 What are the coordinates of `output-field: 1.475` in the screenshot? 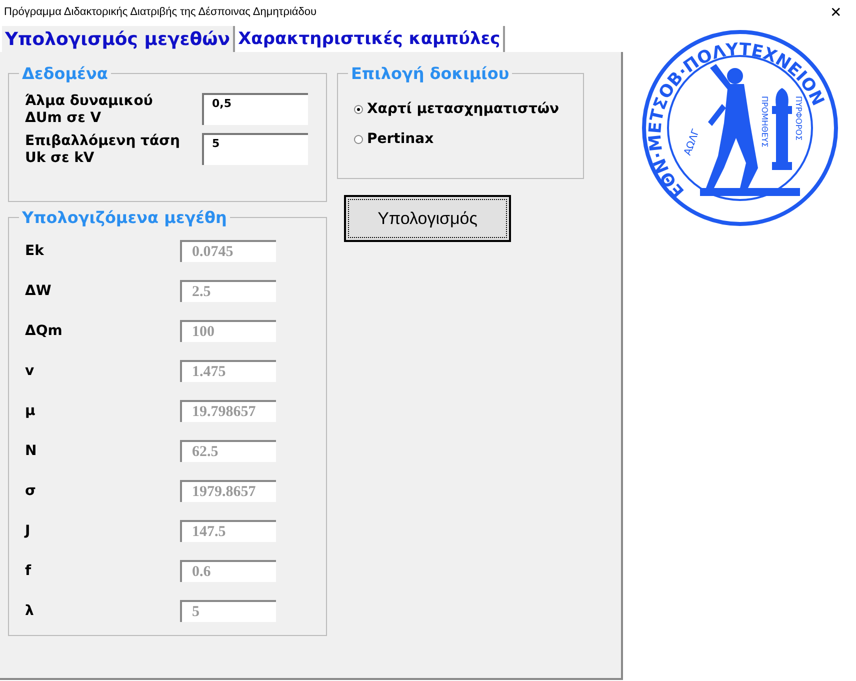 It's located at (228, 371).